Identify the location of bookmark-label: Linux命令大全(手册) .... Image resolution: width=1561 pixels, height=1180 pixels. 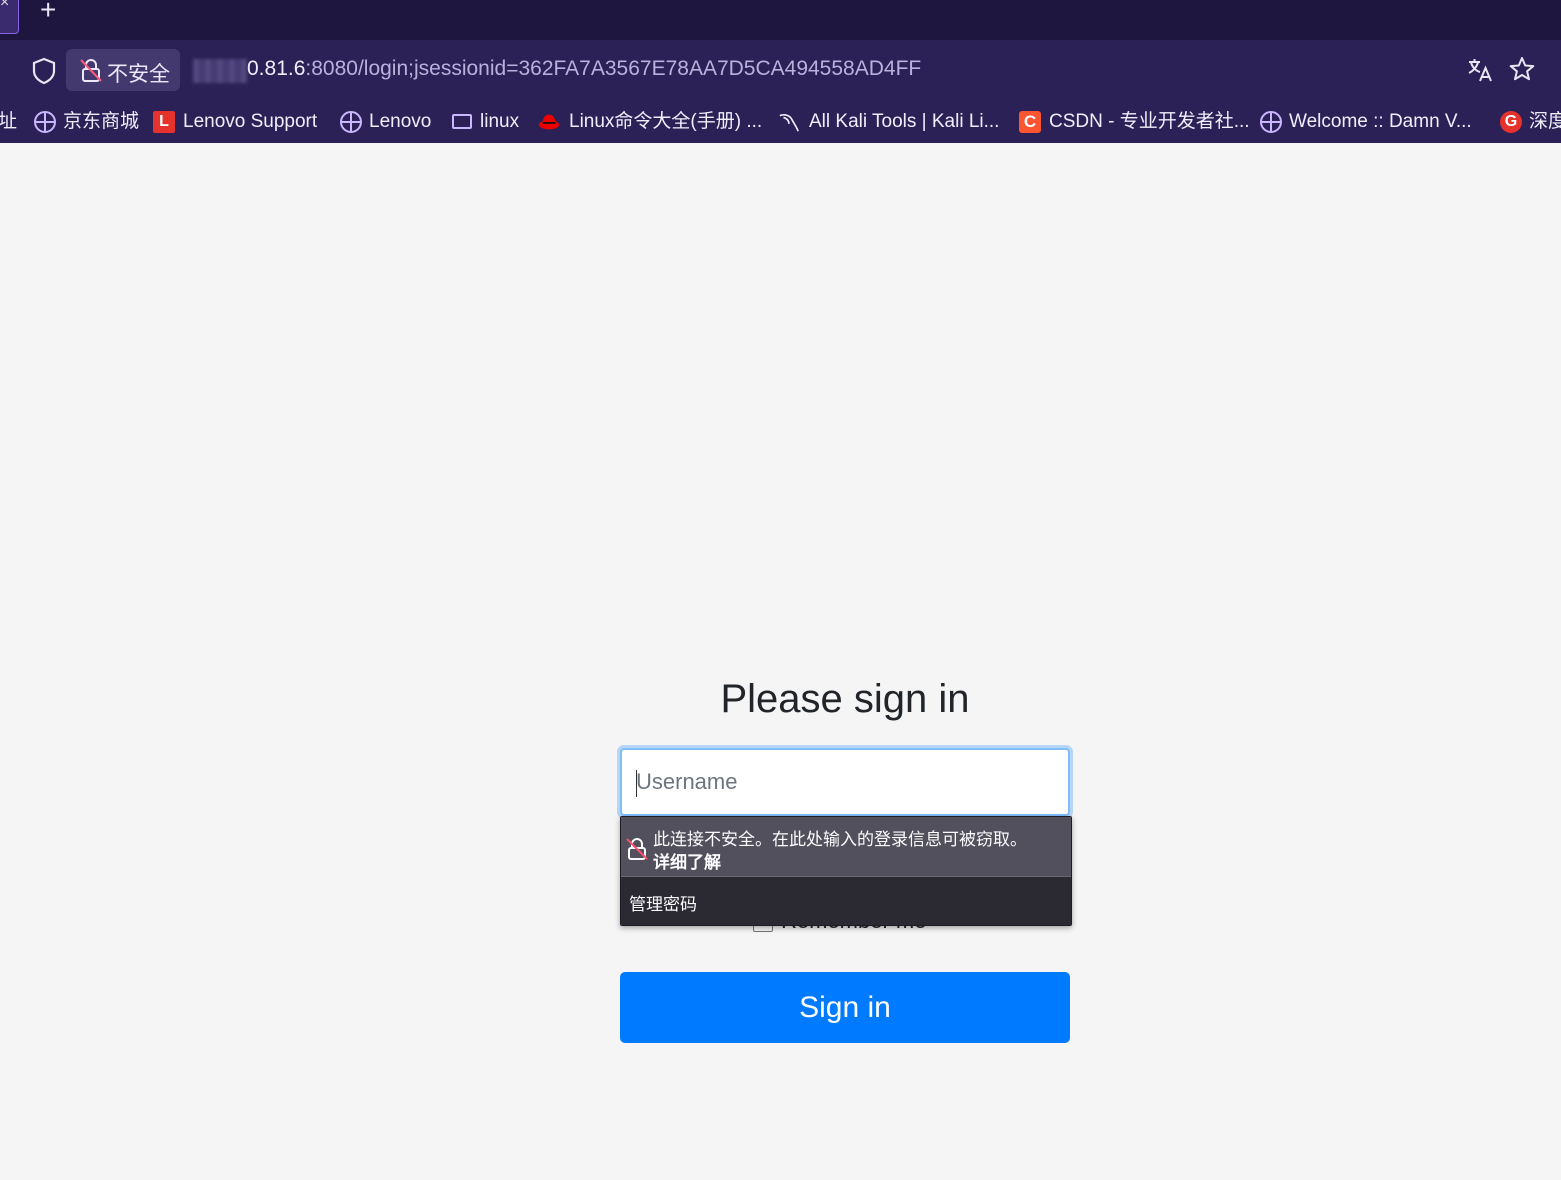
(666, 121).